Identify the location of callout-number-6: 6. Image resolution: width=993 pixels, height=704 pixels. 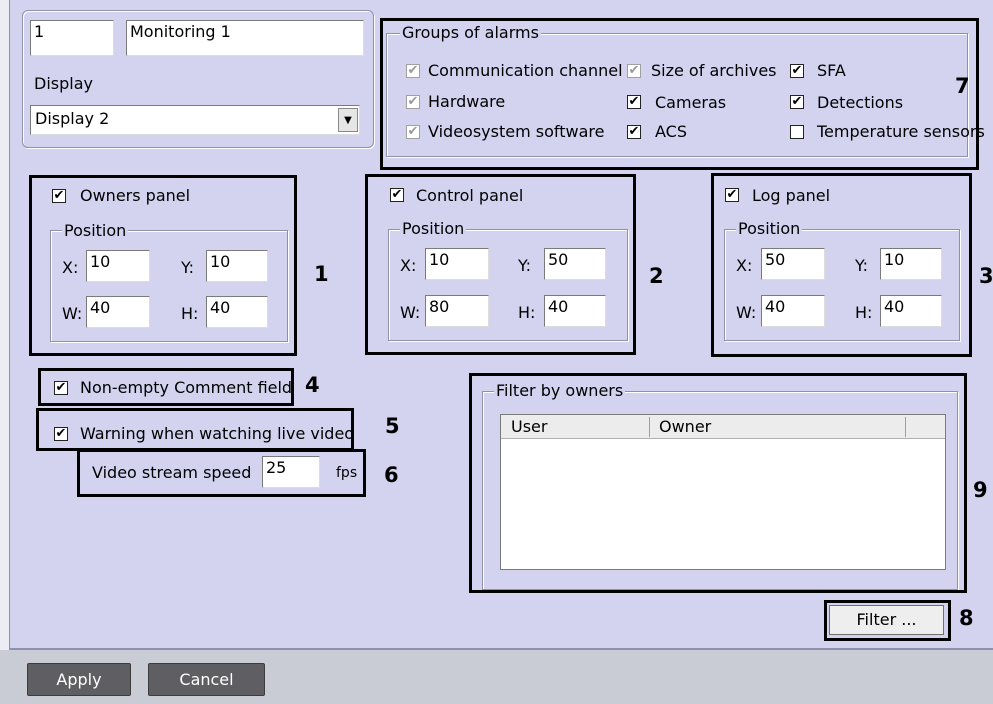
(391, 475).